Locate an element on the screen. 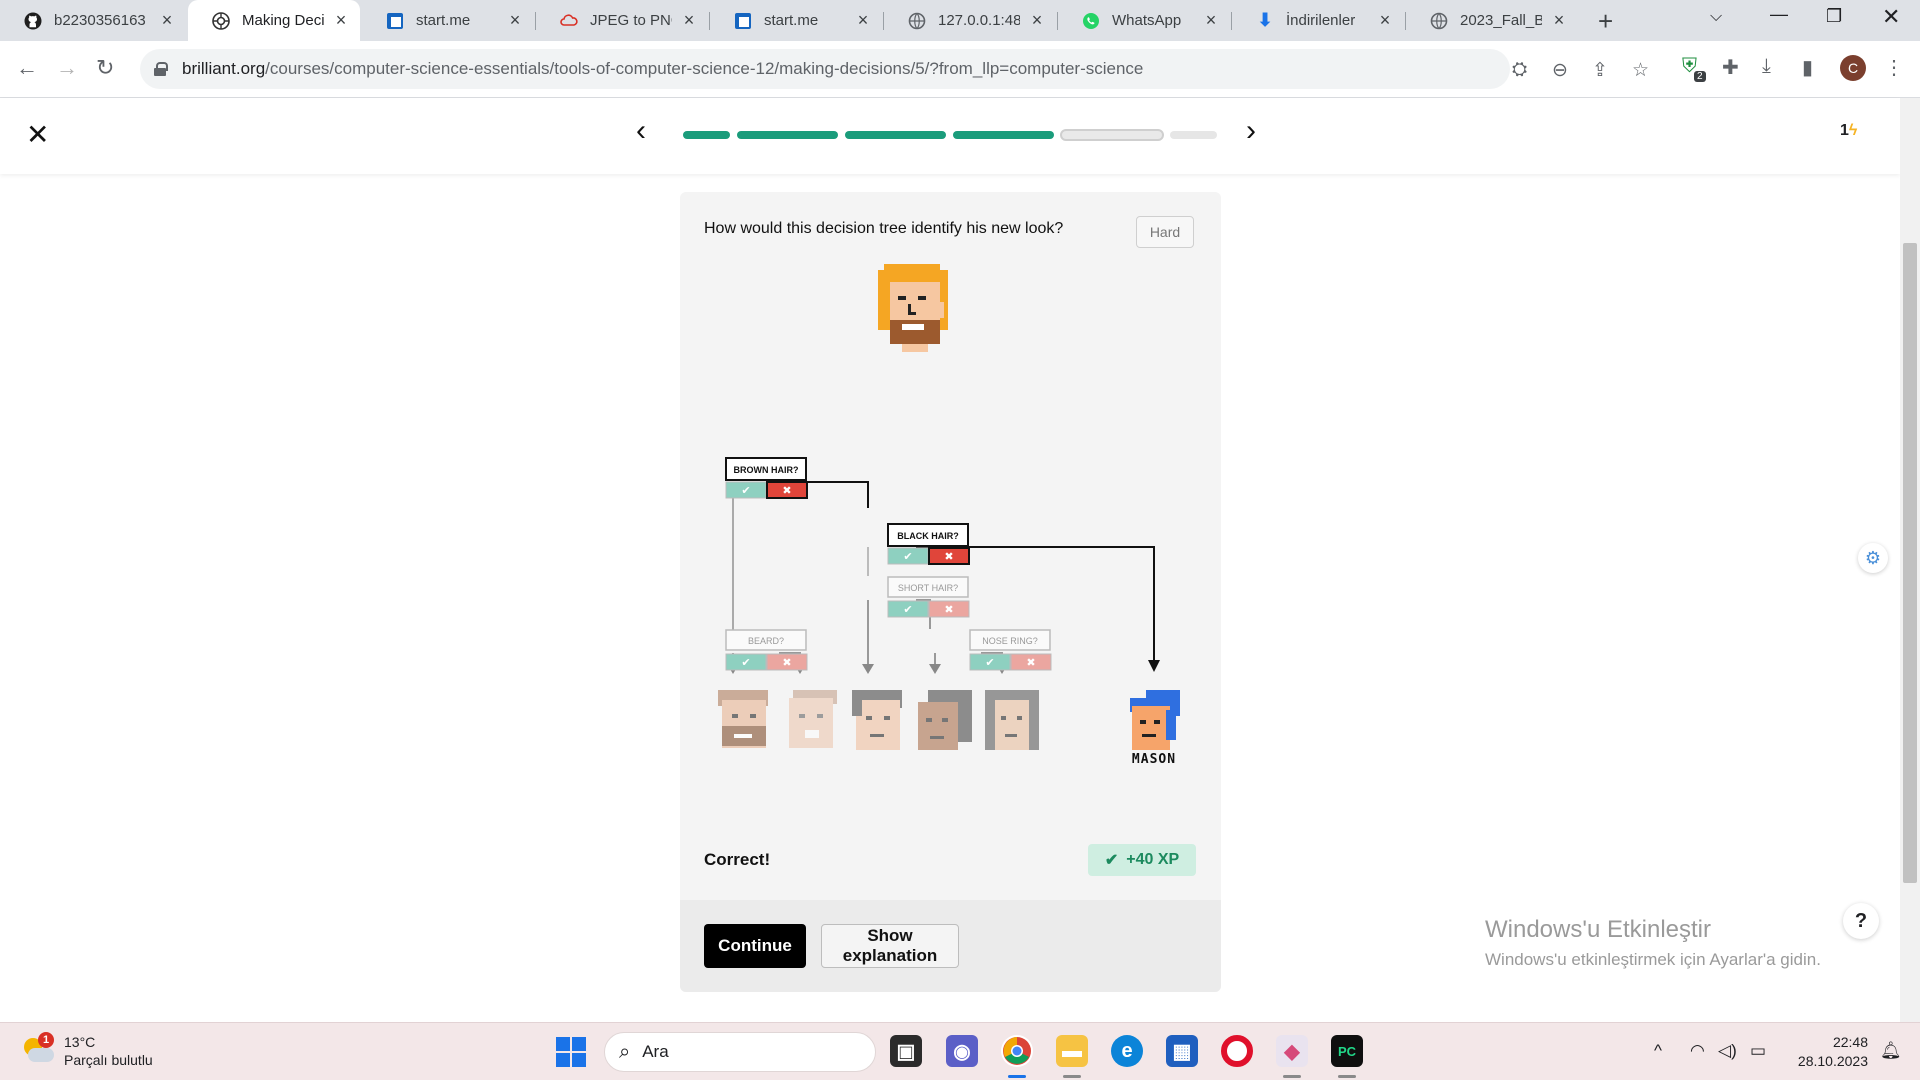 This screenshot has width=1920, height=1080. back-arrow-icon: ← is located at coordinates (27, 68).